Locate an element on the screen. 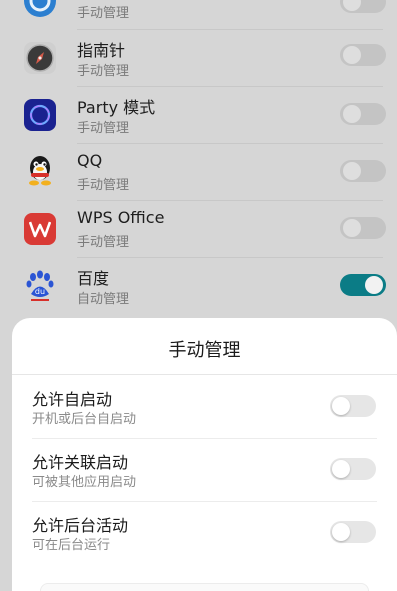 The height and width of the screenshot is (591, 397). list-item-app-1: 指南针 手动管理 is located at coordinates (198, 58).